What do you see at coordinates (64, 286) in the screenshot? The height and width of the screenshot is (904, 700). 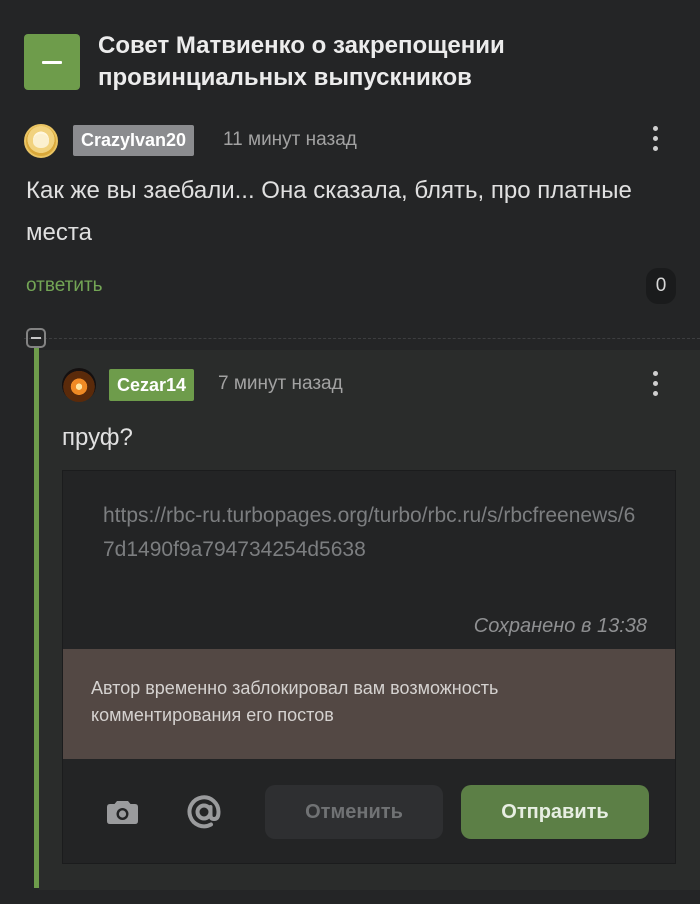 I see `reply-link: ответить` at bounding box center [64, 286].